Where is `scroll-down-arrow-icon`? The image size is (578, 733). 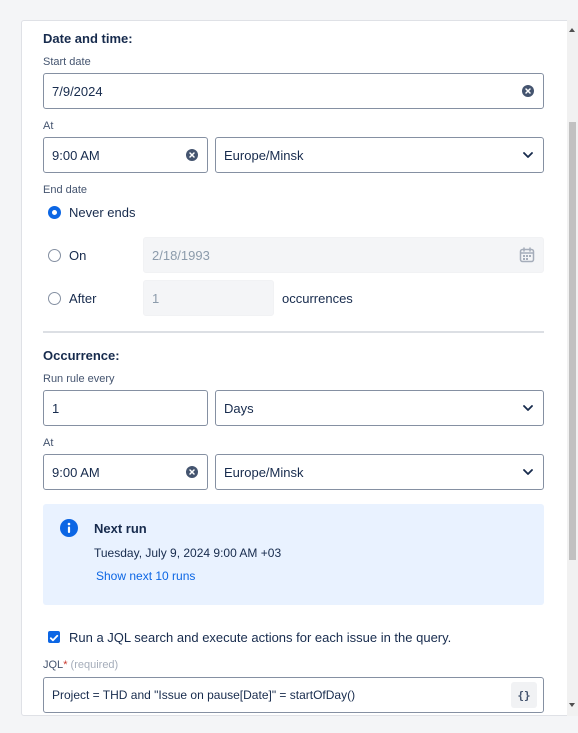
scroll-down-arrow-icon is located at coordinates (572, 705).